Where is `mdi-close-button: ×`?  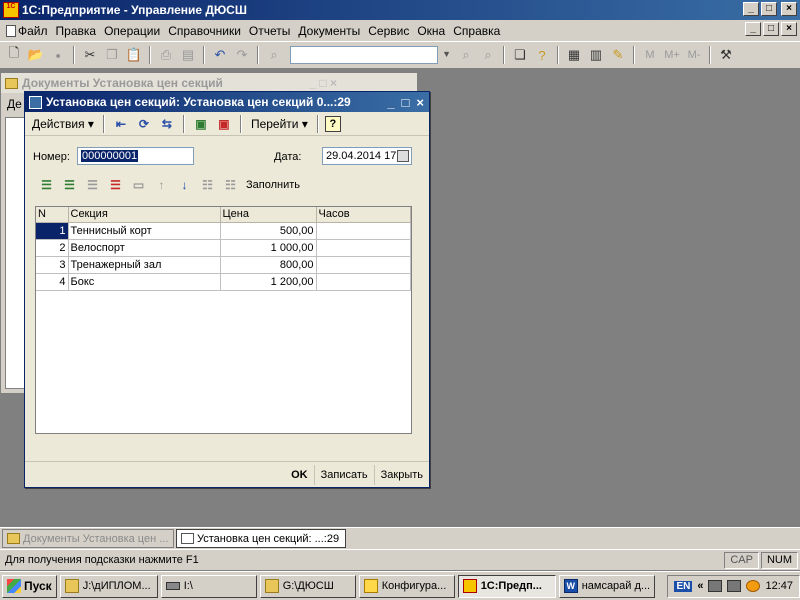 mdi-close-button: × is located at coordinates (789, 29).